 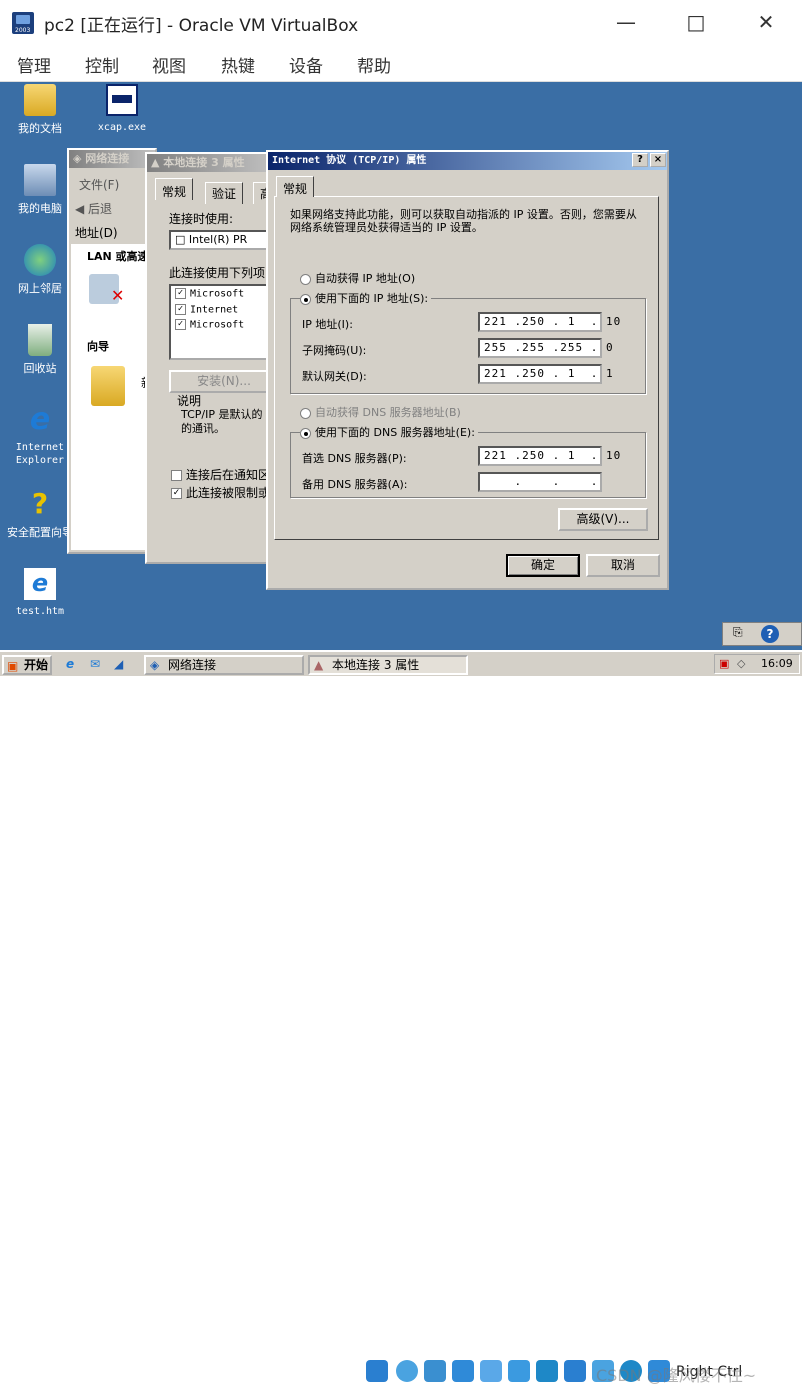 What do you see at coordinates (640, 160) in the screenshot?
I see `help-button: ?` at bounding box center [640, 160].